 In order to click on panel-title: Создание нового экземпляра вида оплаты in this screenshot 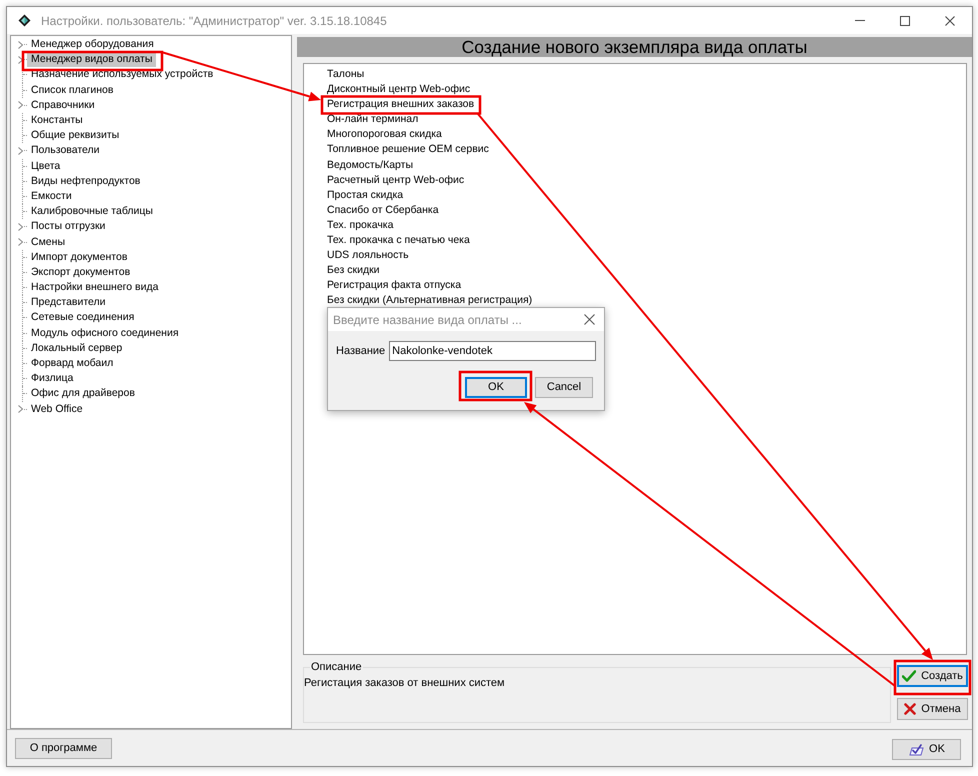, I will do `click(635, 47)`.